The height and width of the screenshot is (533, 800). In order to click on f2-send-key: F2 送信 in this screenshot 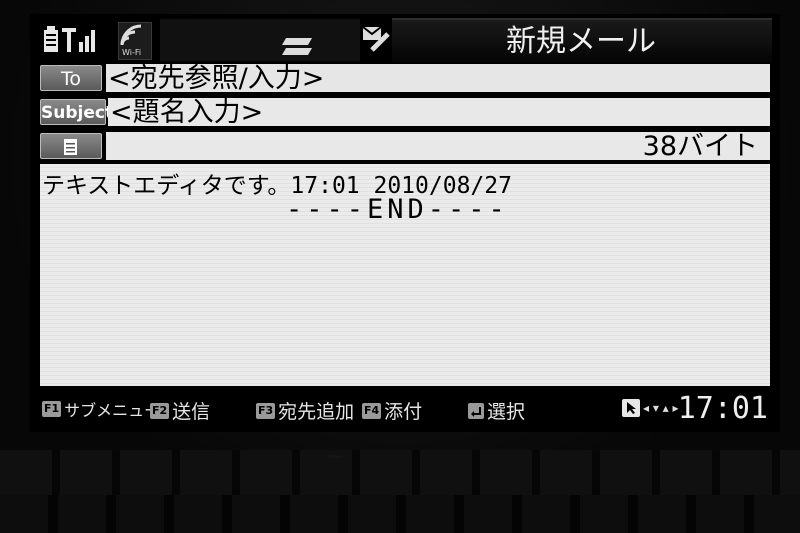, I will do `click(180, 410)`.